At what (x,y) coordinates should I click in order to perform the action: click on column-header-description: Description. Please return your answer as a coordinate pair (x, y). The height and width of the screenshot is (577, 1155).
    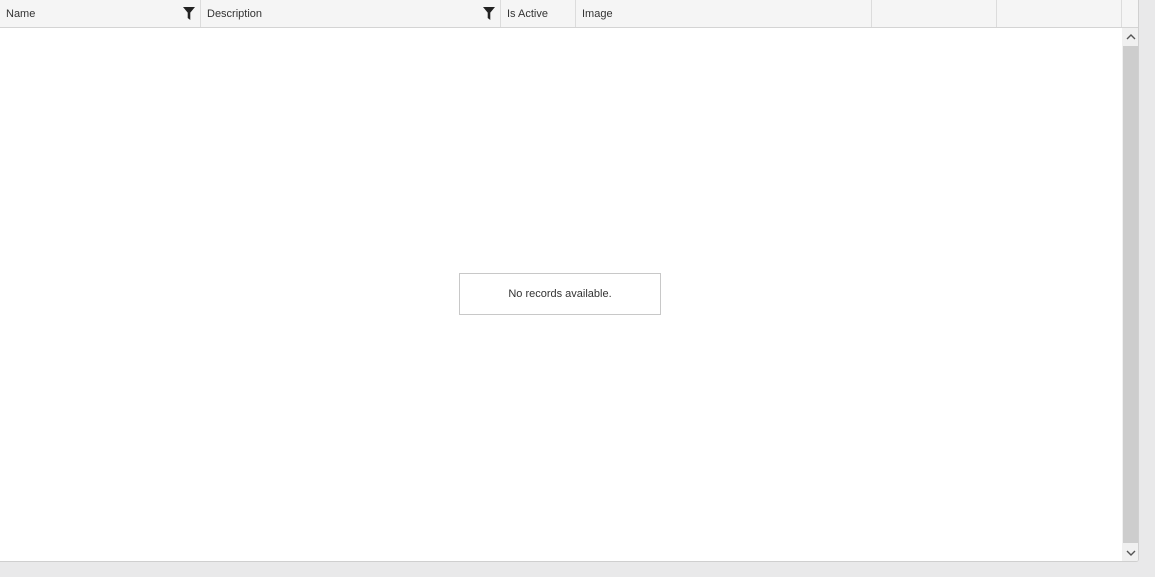
    Looking at the image, I should click on (351, 13).